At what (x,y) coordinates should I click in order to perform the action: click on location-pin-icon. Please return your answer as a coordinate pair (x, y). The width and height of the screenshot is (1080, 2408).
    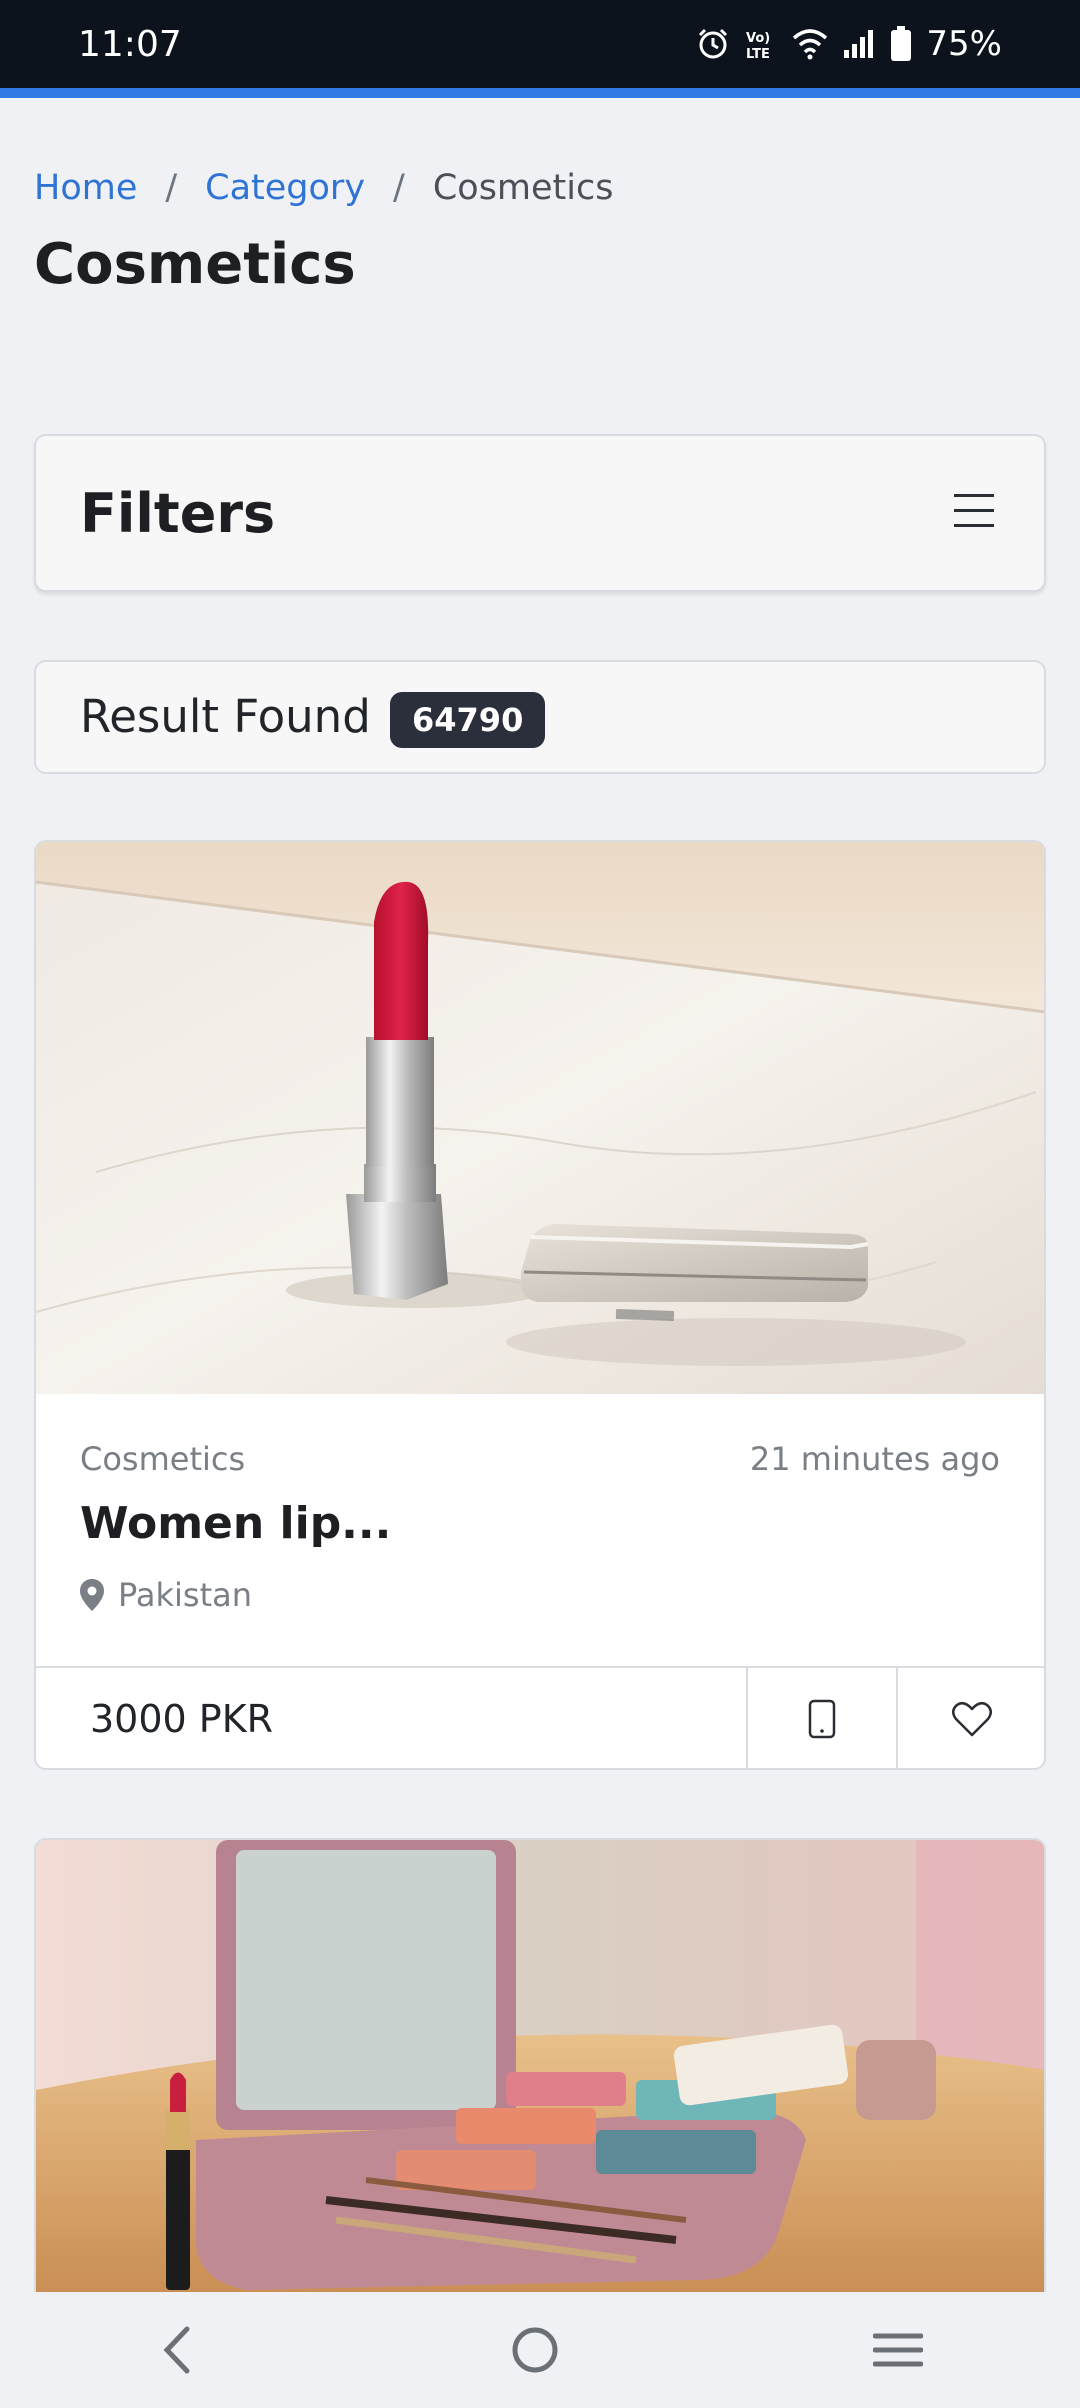
    Looking at the image, I should click on (92, 1595).